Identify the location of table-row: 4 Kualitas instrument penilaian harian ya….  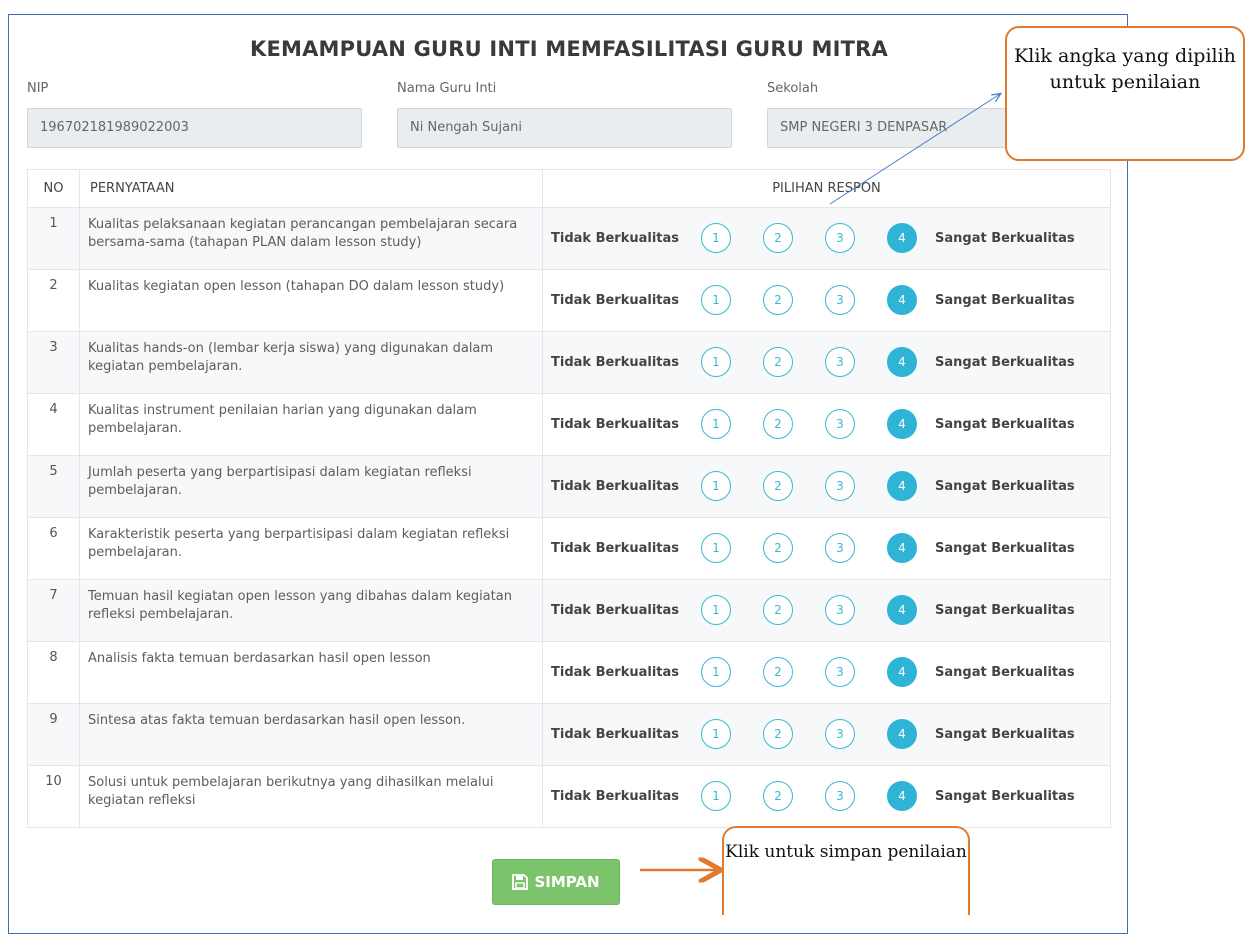
(569, 424).